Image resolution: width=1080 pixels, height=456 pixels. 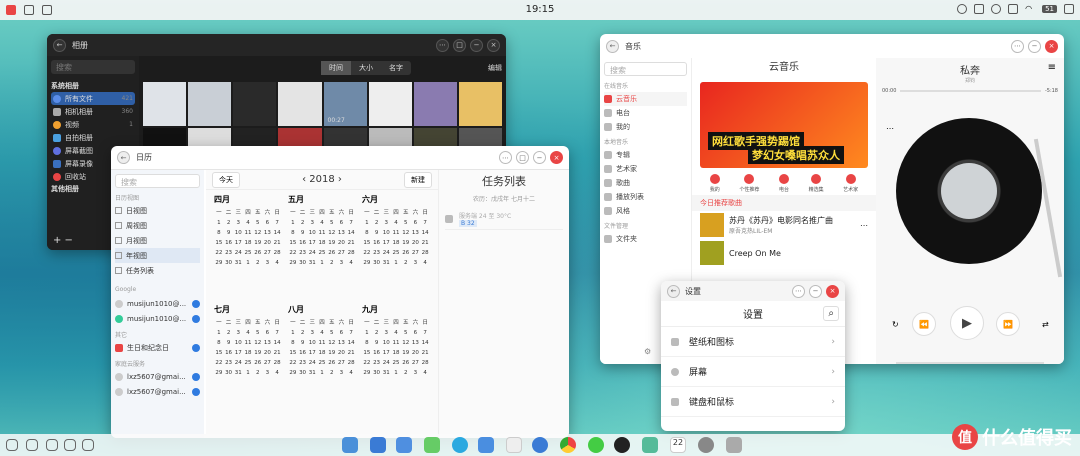 I want to click on nav-item: 歌曲, so click(x=645, y=183).